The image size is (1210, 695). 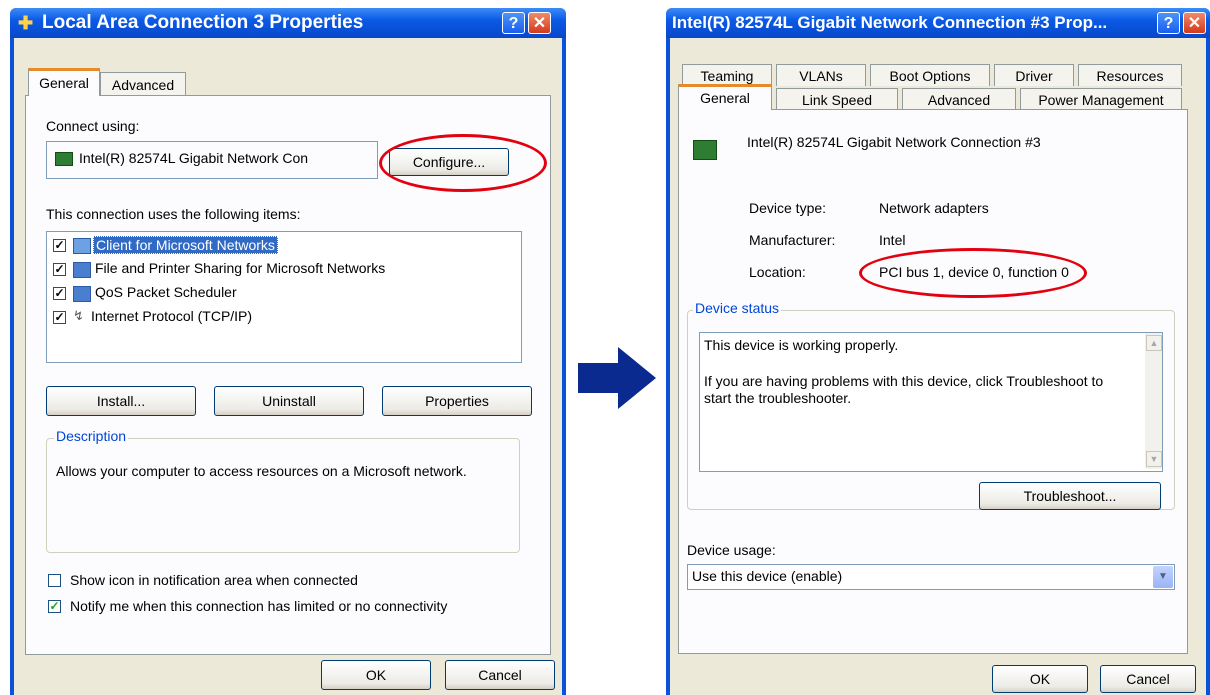 What do you see at coordinates (203, 22) in the screenshot?
I see `left-dialog-title: Local Area Connection 3 Properties` at bounding box center [203, 22].